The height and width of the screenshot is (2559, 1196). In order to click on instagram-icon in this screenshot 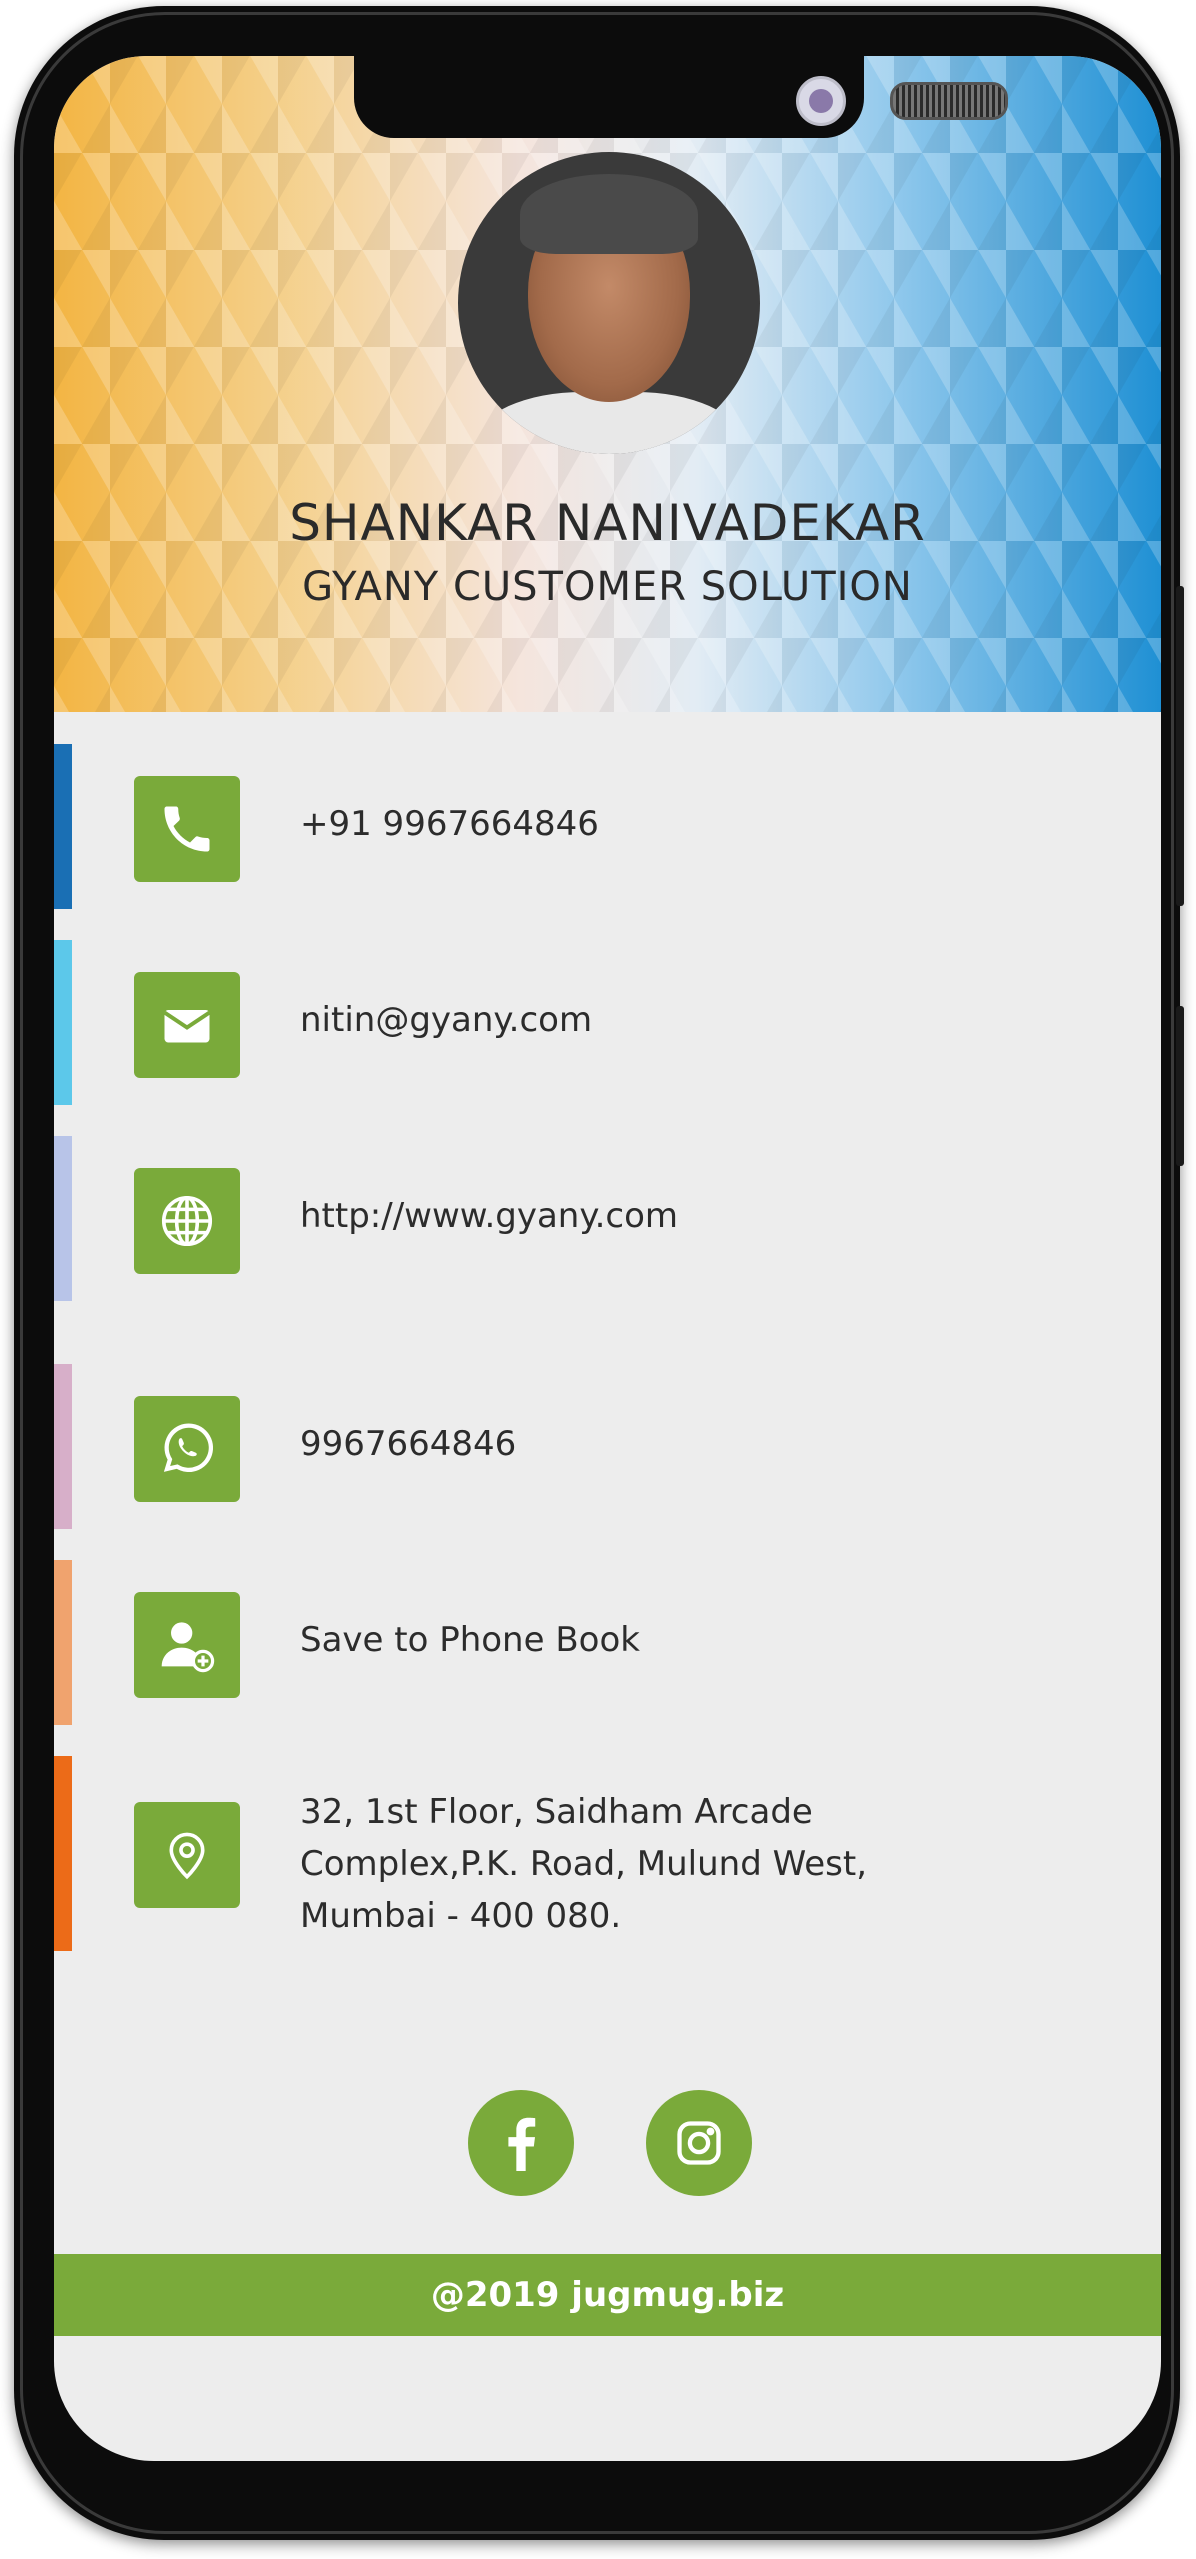, I will do `click(699, 2143)`.